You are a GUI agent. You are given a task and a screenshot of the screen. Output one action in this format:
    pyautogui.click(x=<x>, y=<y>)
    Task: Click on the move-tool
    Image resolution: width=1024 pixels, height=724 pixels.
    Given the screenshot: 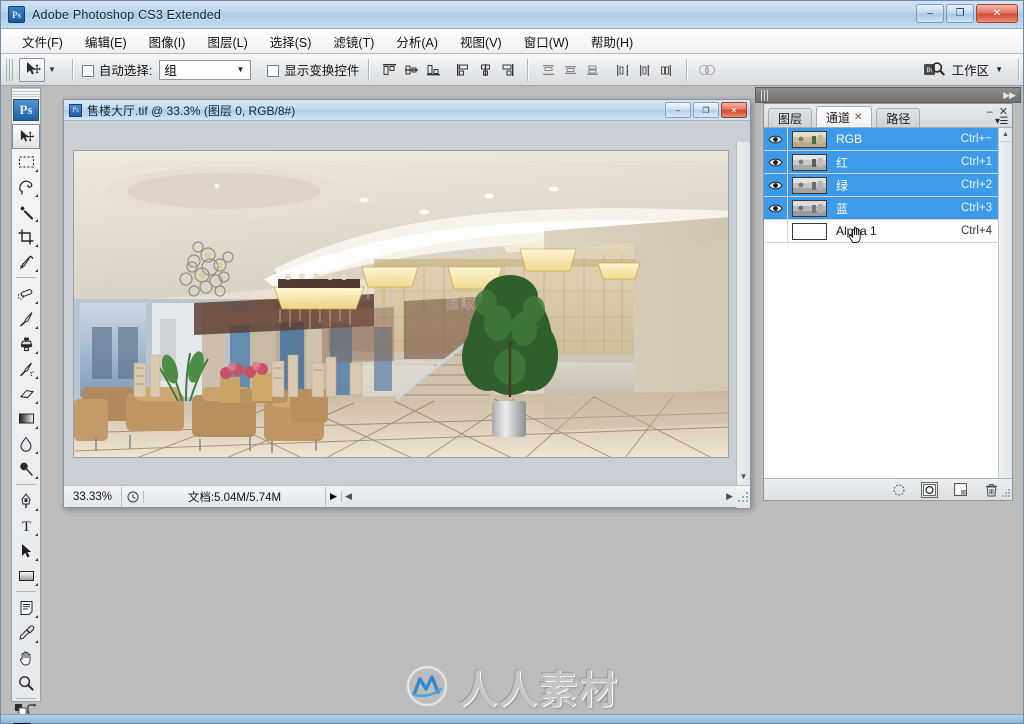 What is the action you would take?
    pyautogui.click(x=26, y=136)
    